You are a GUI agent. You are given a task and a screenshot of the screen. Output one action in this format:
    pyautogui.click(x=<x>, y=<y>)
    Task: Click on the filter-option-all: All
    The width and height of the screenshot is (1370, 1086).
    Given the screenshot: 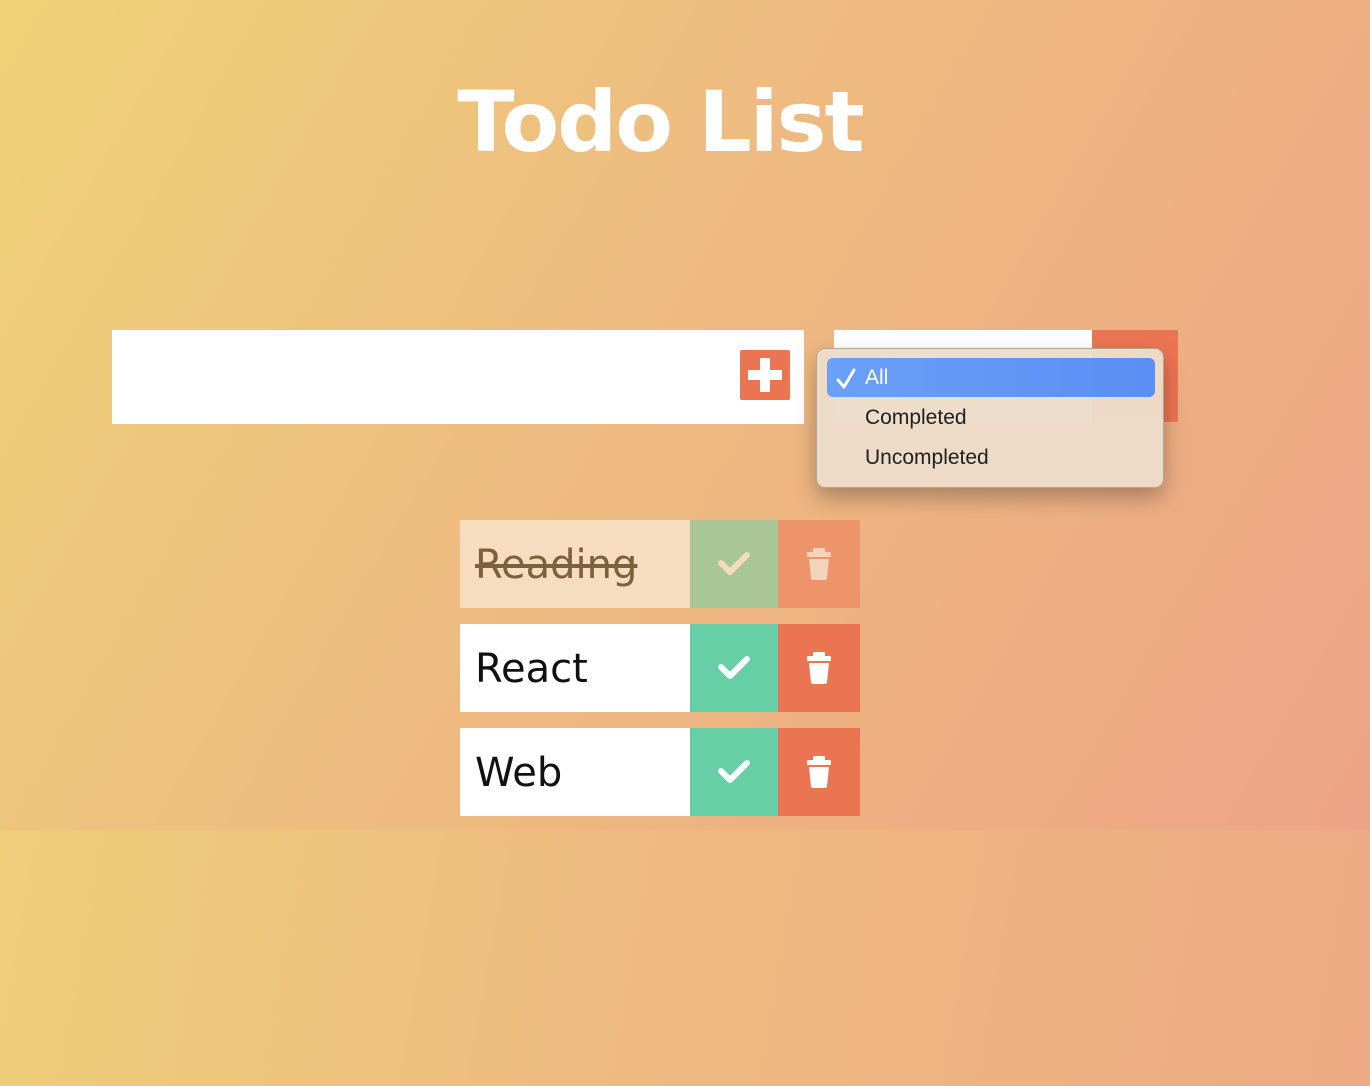 What is the action you would take?
    pyautogui.click(x=991, y=377)
    